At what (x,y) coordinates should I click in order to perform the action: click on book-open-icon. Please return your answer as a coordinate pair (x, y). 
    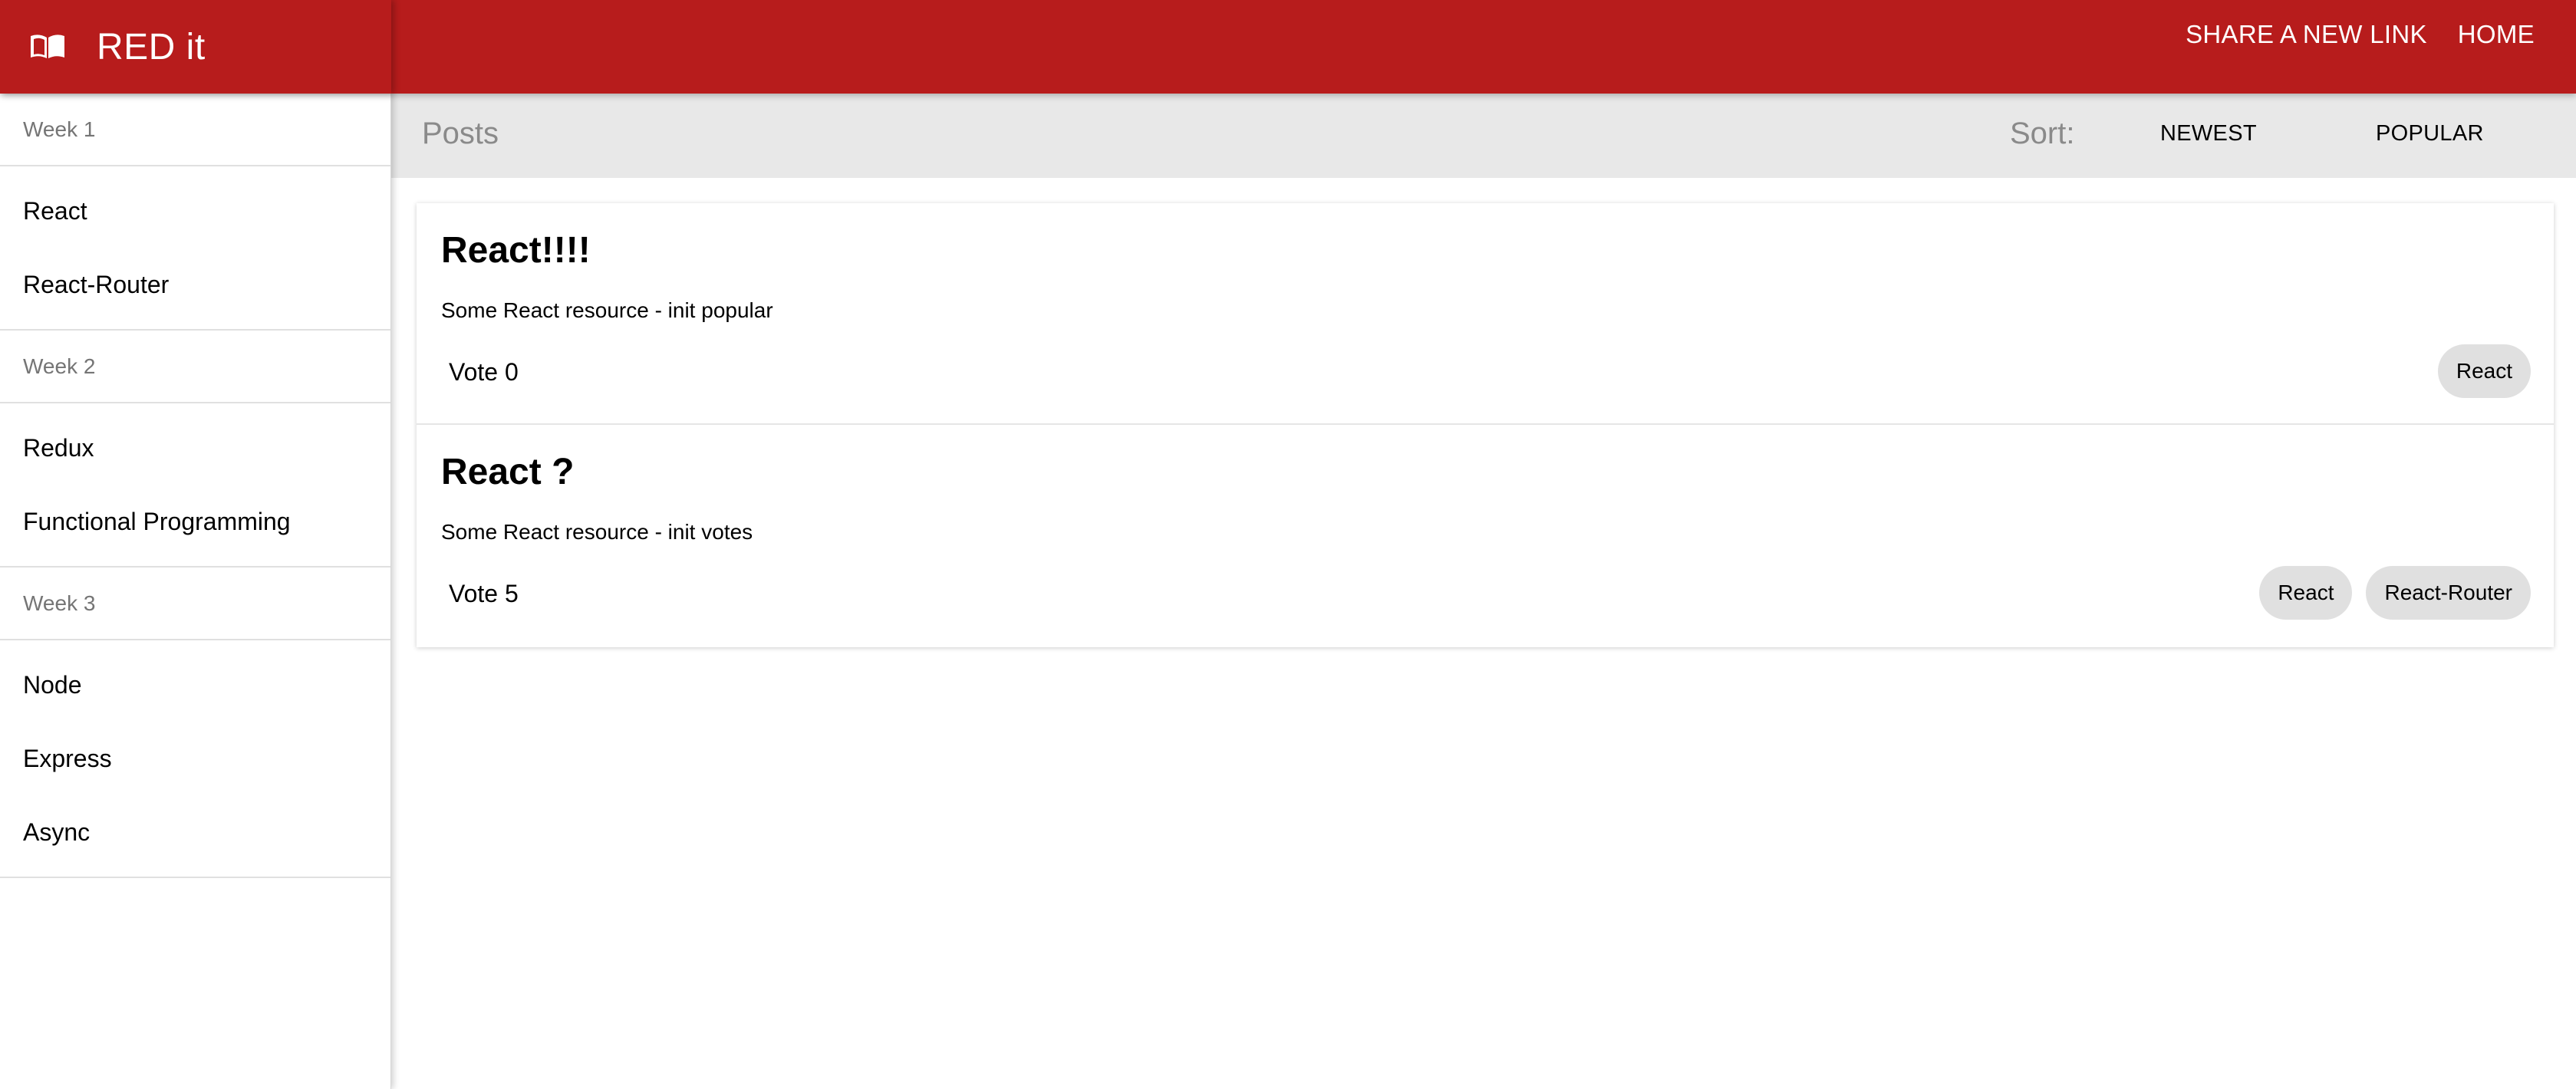
    Looking at the image, I should click on (47, 46).